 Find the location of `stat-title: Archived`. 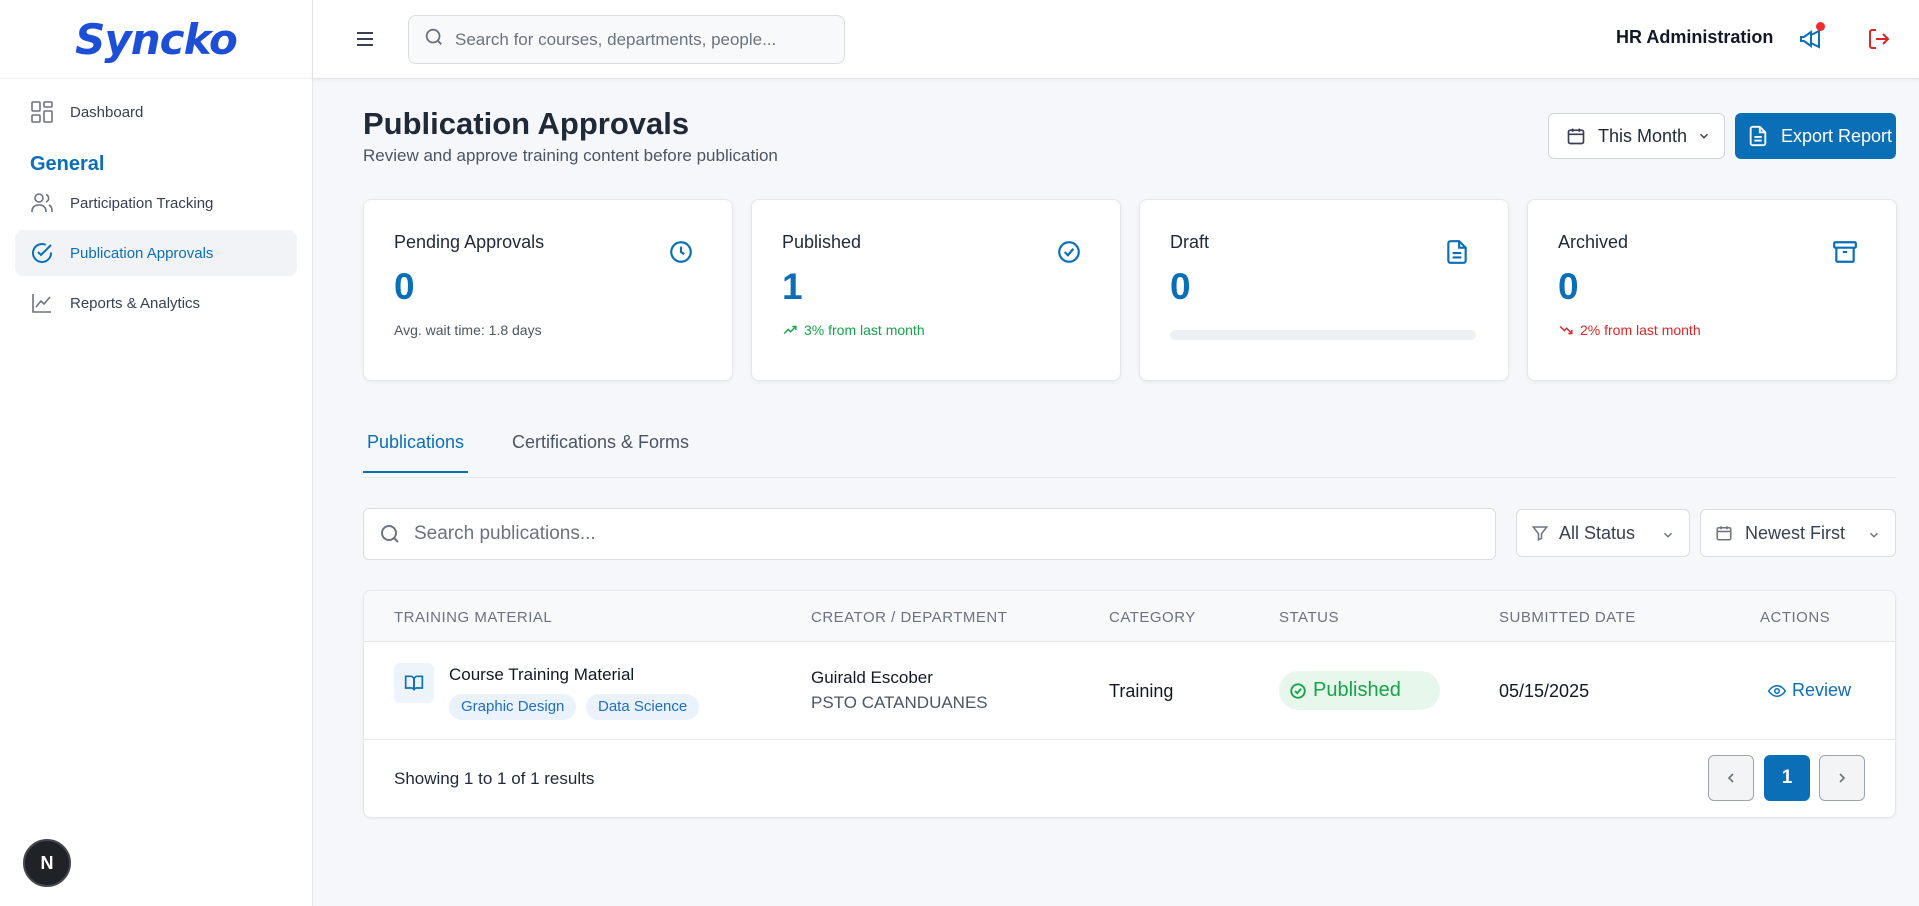

stat-title: Archived is located at coordinates (1593, 242).